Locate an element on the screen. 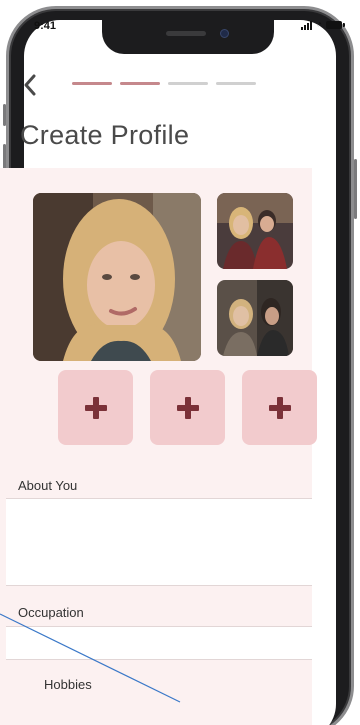 The width and height of the screenshot is (360, 725). progress-indicator is located at coordinates (164, 83).